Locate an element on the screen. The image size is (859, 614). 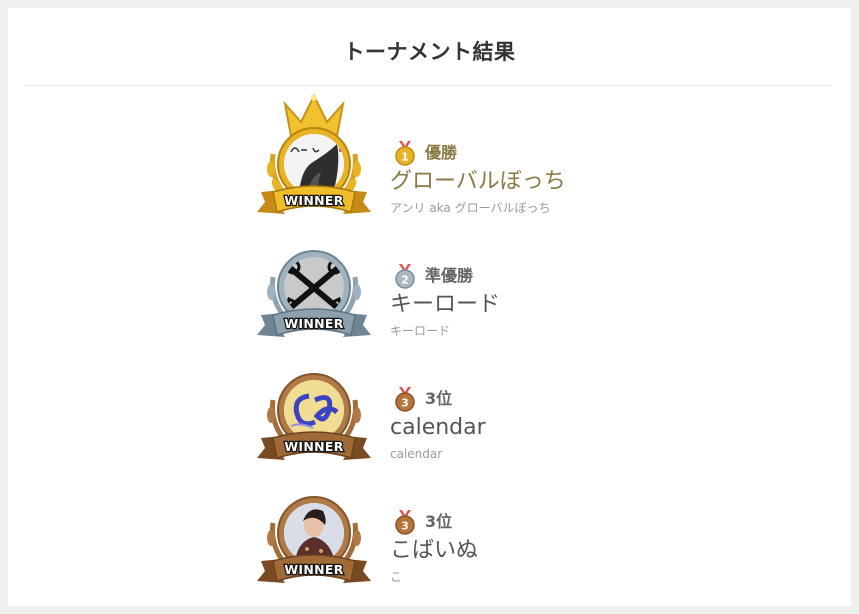
page-title: トーナメント結果 is located at coordinates (429, 52).